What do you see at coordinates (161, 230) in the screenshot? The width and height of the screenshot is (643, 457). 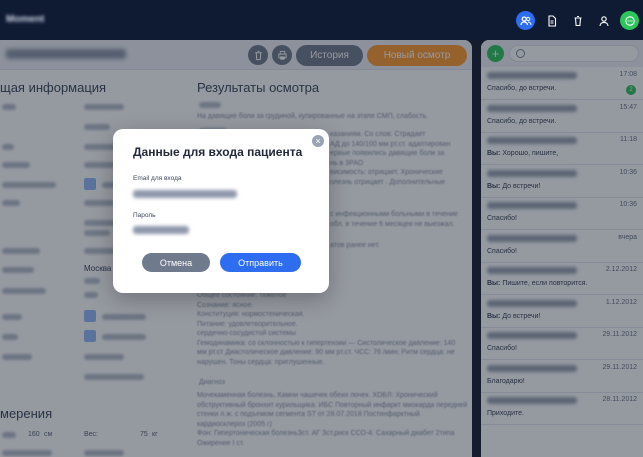 I see `password-value` at bounding box center [161, 230].